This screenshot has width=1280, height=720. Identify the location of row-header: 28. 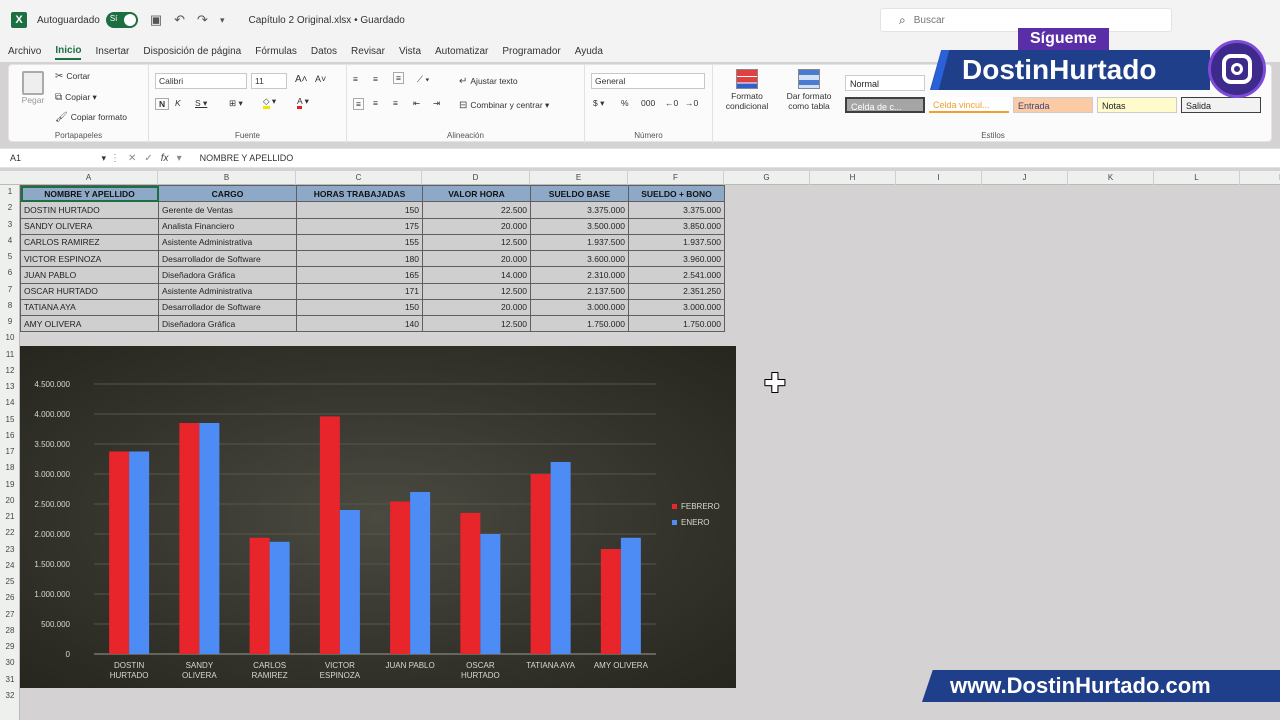
(10, 630).